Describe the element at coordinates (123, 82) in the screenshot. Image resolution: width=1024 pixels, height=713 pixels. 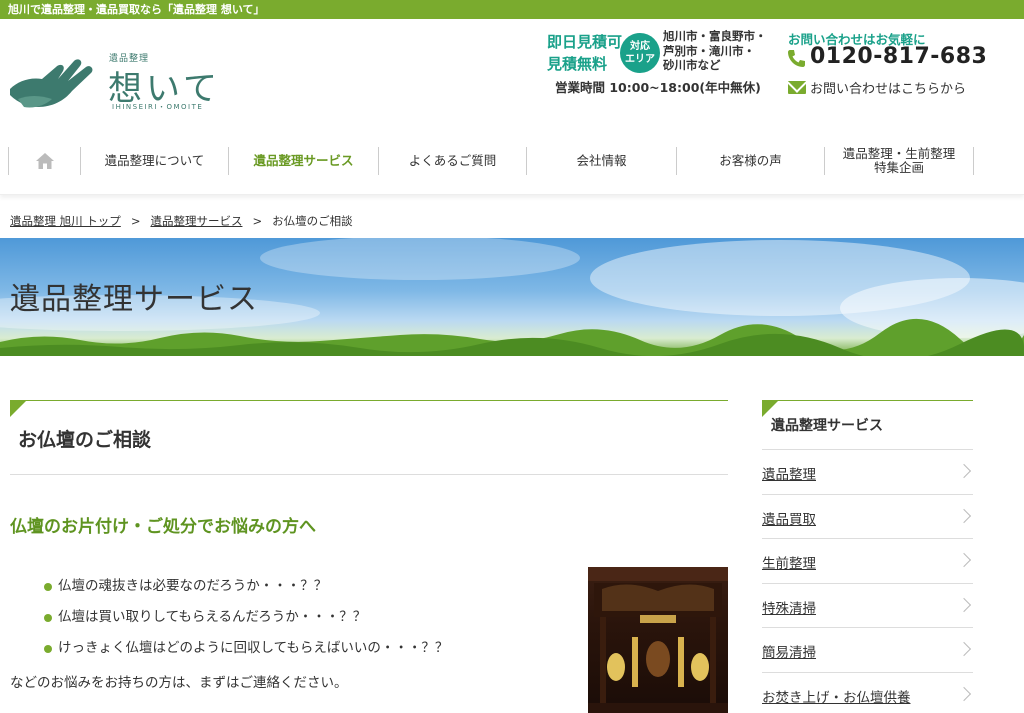
I see `site-logo: 遺品整理 想いて IHINSEIRI・OMOITE` at that location.